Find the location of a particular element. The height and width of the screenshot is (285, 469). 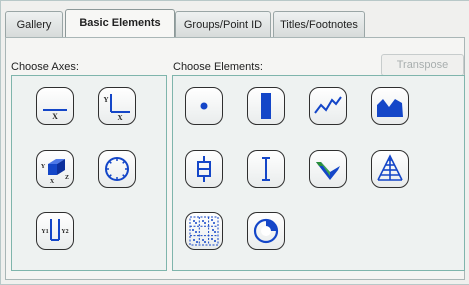

error-bar-element-button is located at coordinates (266, 169).